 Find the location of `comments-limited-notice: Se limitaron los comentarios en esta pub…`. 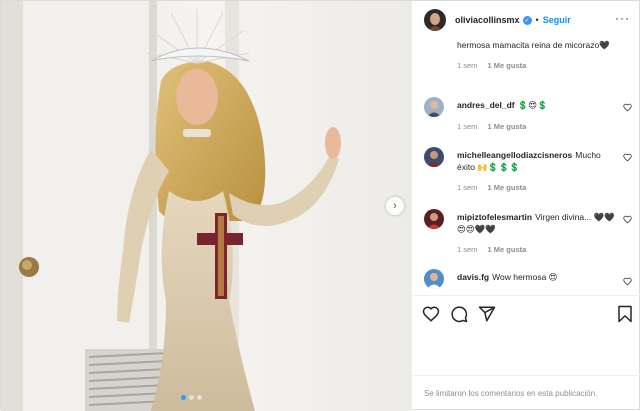

comments-limited-notice: Se limitaron los comentarios en esta pub… is located at coordinates (511, 393).